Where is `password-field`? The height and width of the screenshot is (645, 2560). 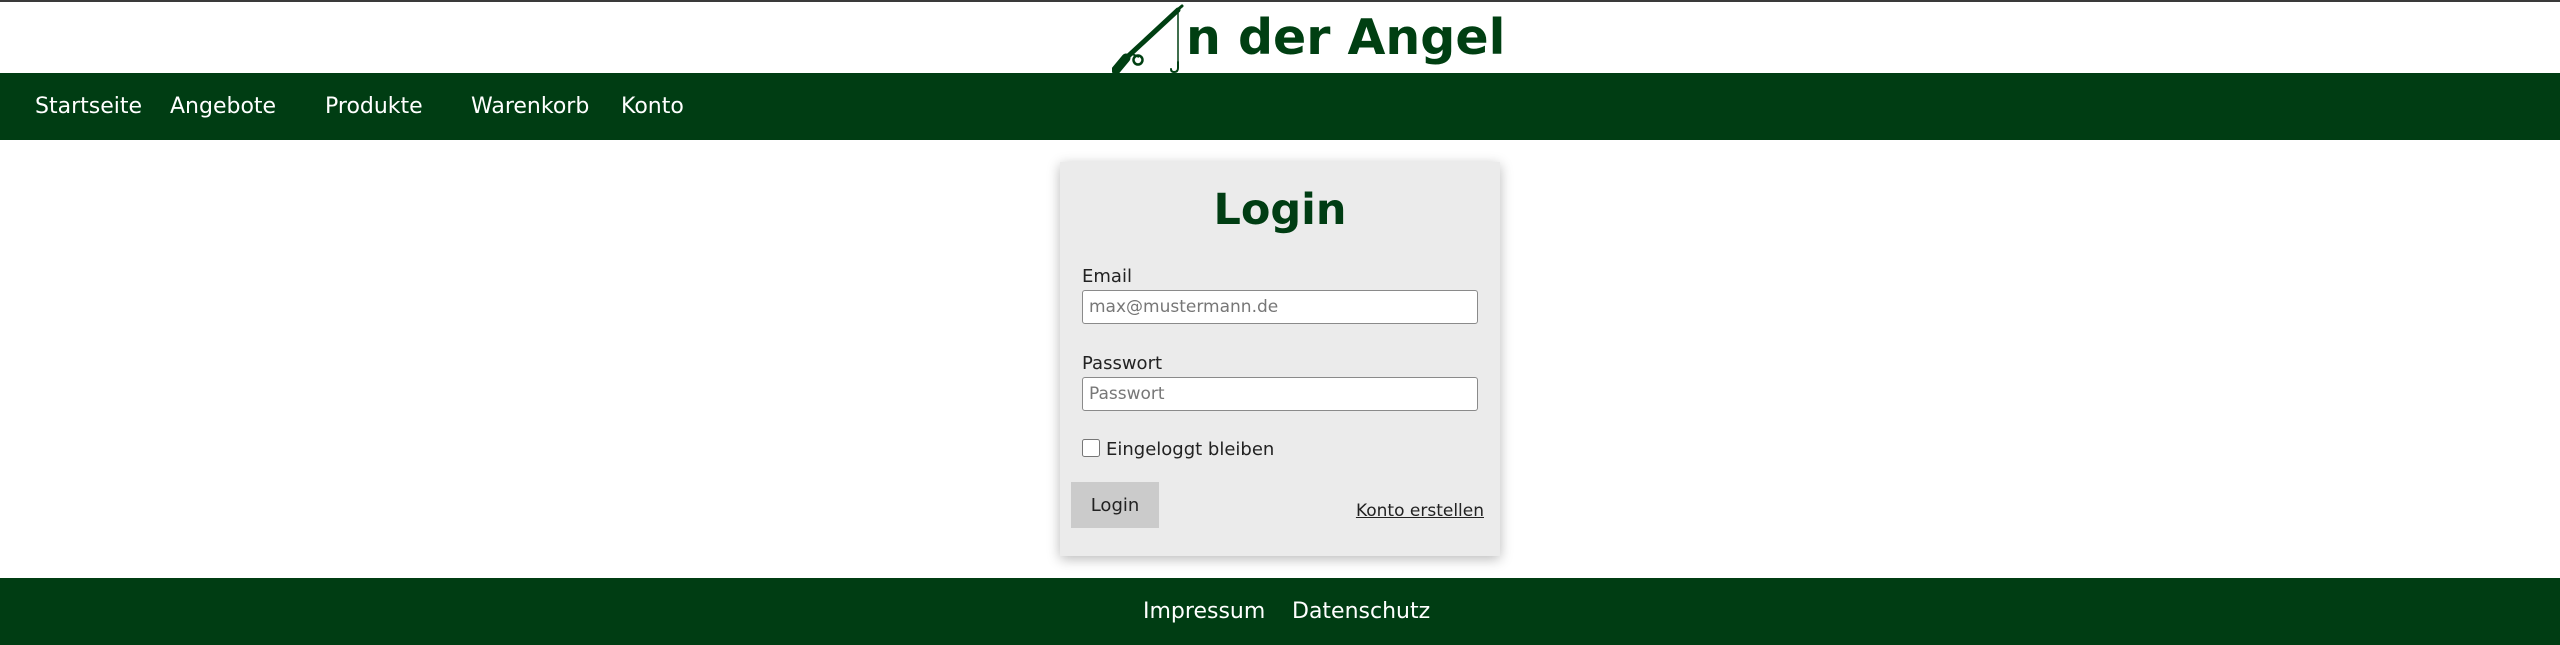
password-field is located at coordinates (1280, 394).